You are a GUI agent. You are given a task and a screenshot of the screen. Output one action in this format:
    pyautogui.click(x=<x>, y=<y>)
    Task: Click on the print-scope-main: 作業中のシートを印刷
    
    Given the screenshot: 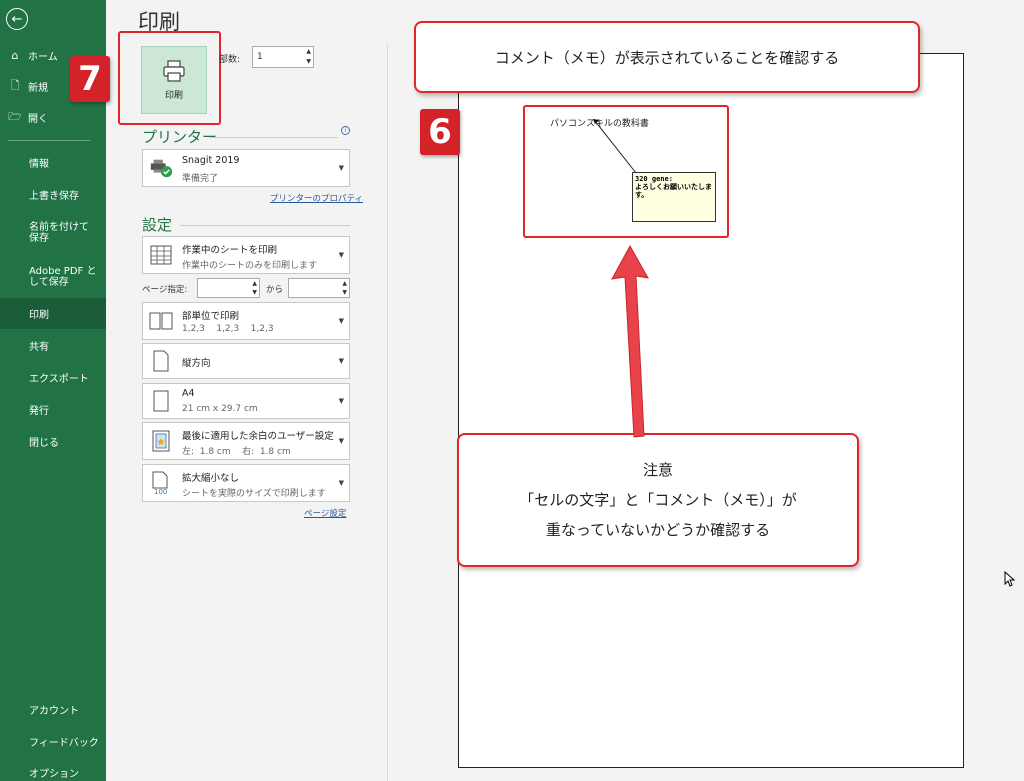 What is the action you would take?
    pyautogui.click(x=230, y=250)
    